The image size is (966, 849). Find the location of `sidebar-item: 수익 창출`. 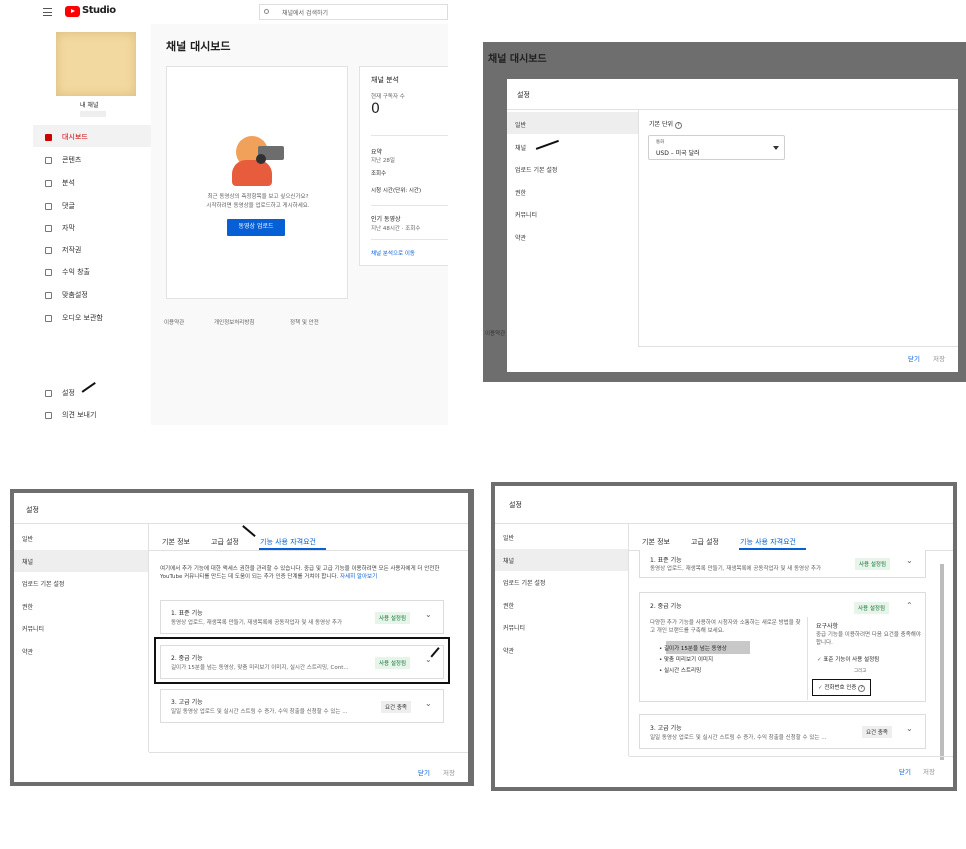

sidebar-item: 수익 창출 is located at coordinates (67, 272).